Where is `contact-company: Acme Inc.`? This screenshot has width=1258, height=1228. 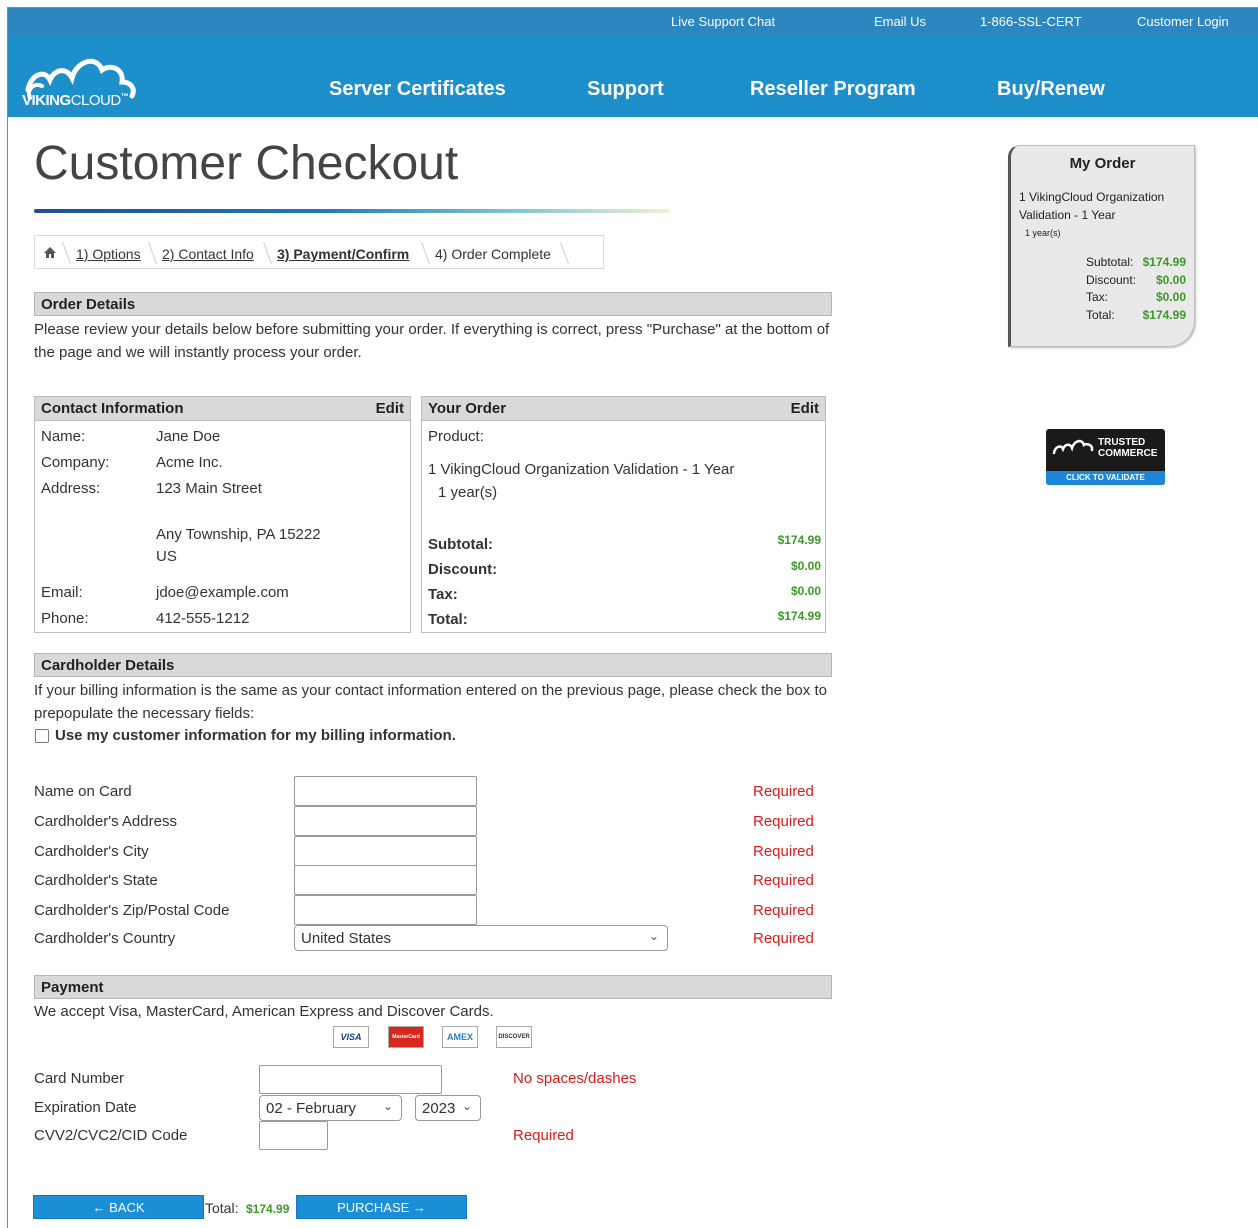
contact-company: Acme Inc. is located at coordinates (189, 462).